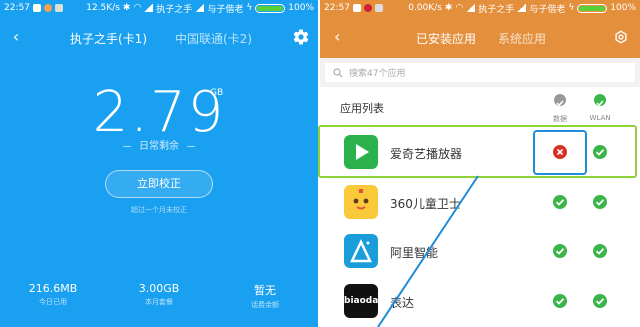 The width and height of the screenshot is (640, 327). Describe the element at coordinates (560, 109) in the screenshot. I see `column-data: 数据` at that location.